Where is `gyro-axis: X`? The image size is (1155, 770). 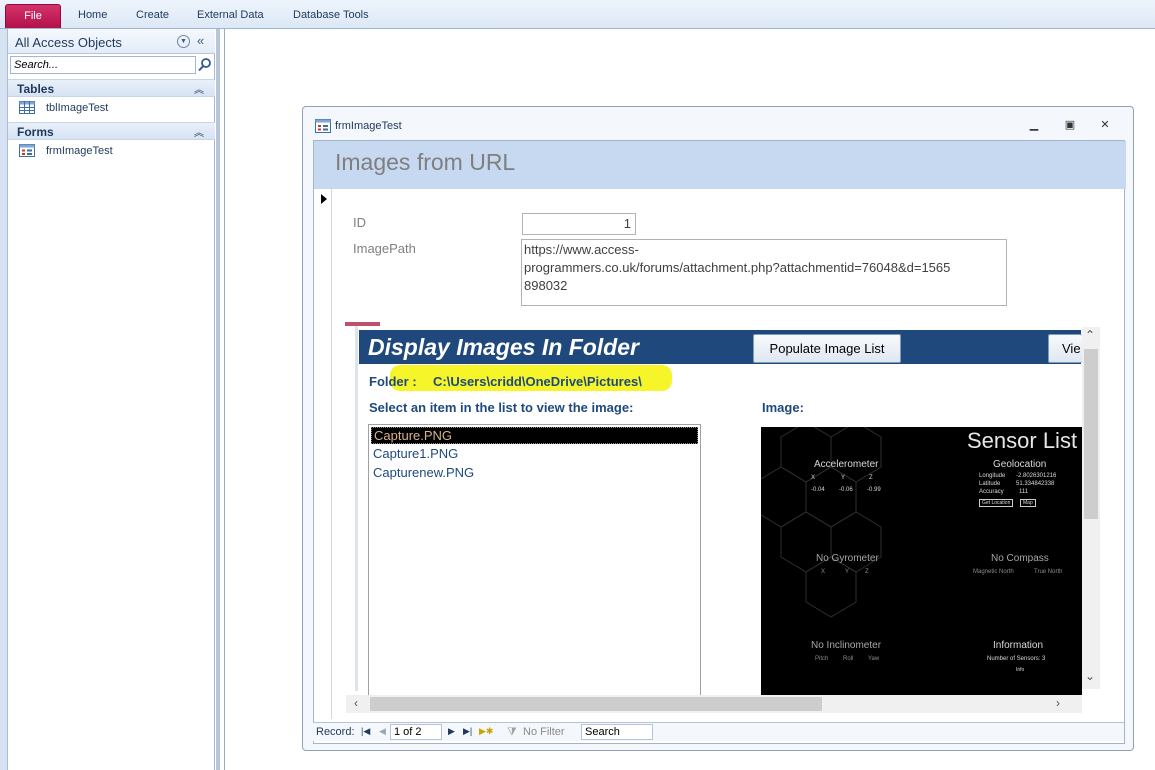 gyro-axis: X is located at coordinates (823, 572).